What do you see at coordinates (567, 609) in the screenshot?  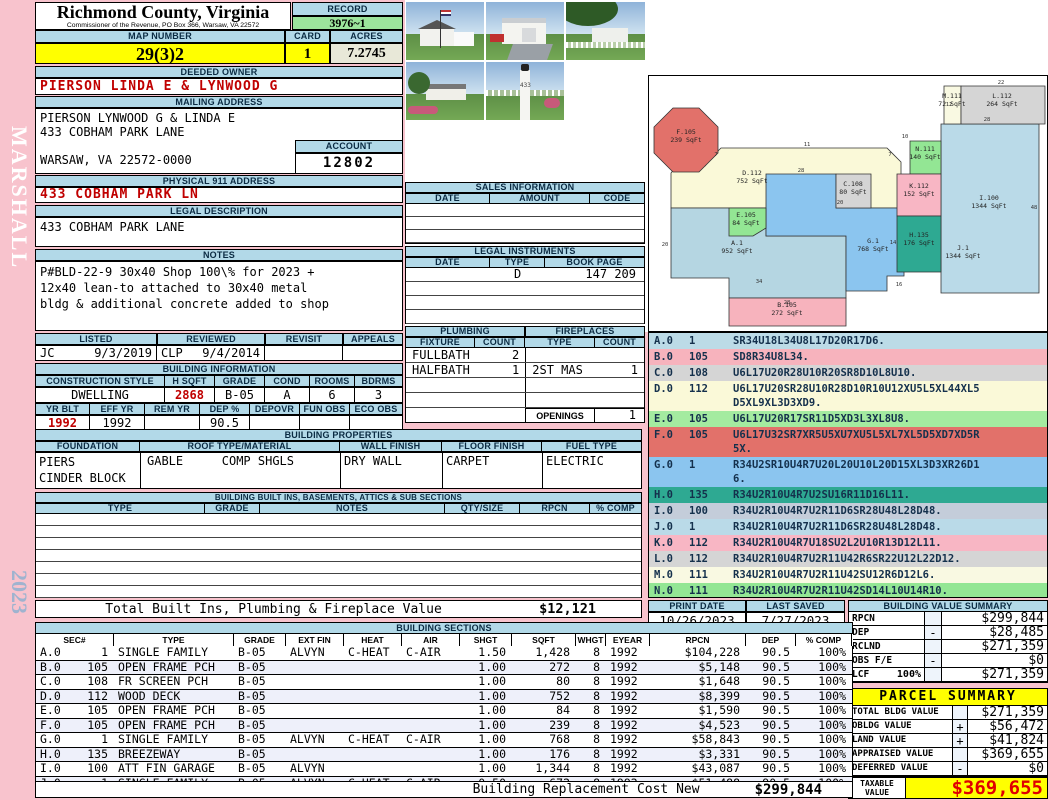 I see `built-ins-total-value: $12,121` at bounding box center [567, 609].